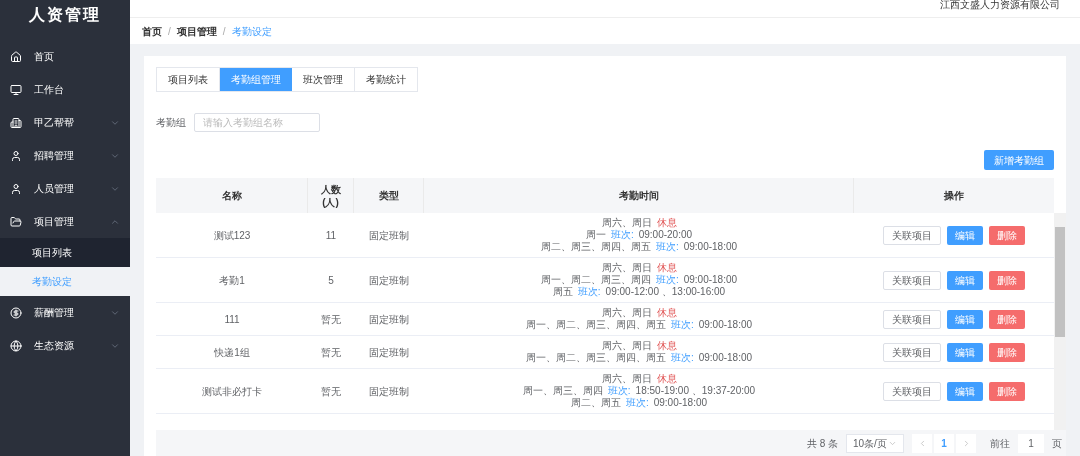  What do you see at coordinates (665, 292) in the screenshot?
I see `shift-time: 09:00-12:00 、13:00-16:00` at bounding box center [665, 292].